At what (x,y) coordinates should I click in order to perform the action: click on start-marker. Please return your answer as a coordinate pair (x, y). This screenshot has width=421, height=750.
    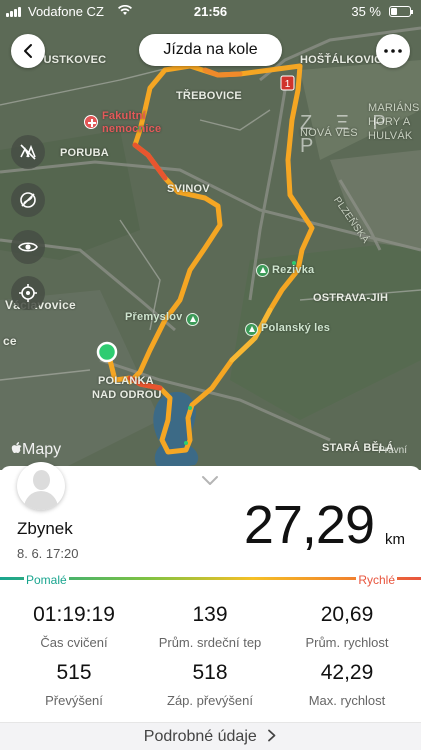
    Looking at the image, I should click on (107, 352).